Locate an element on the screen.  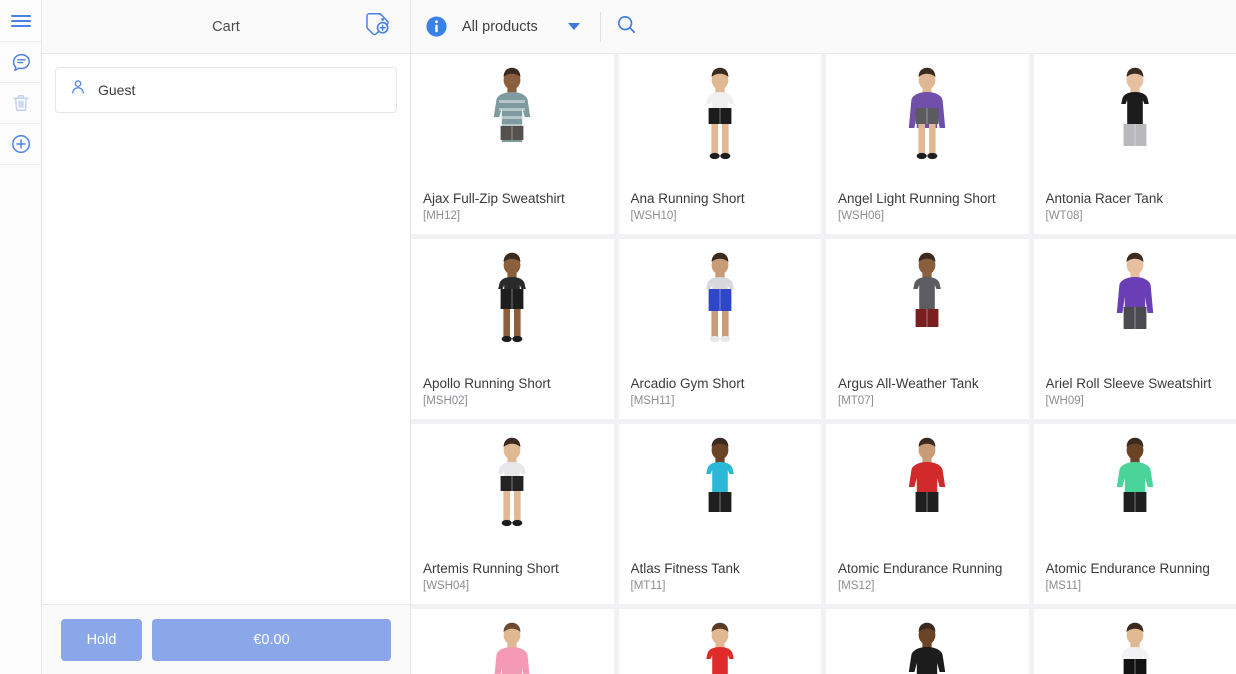
add-discount-button is located at coordinates (377, 26).